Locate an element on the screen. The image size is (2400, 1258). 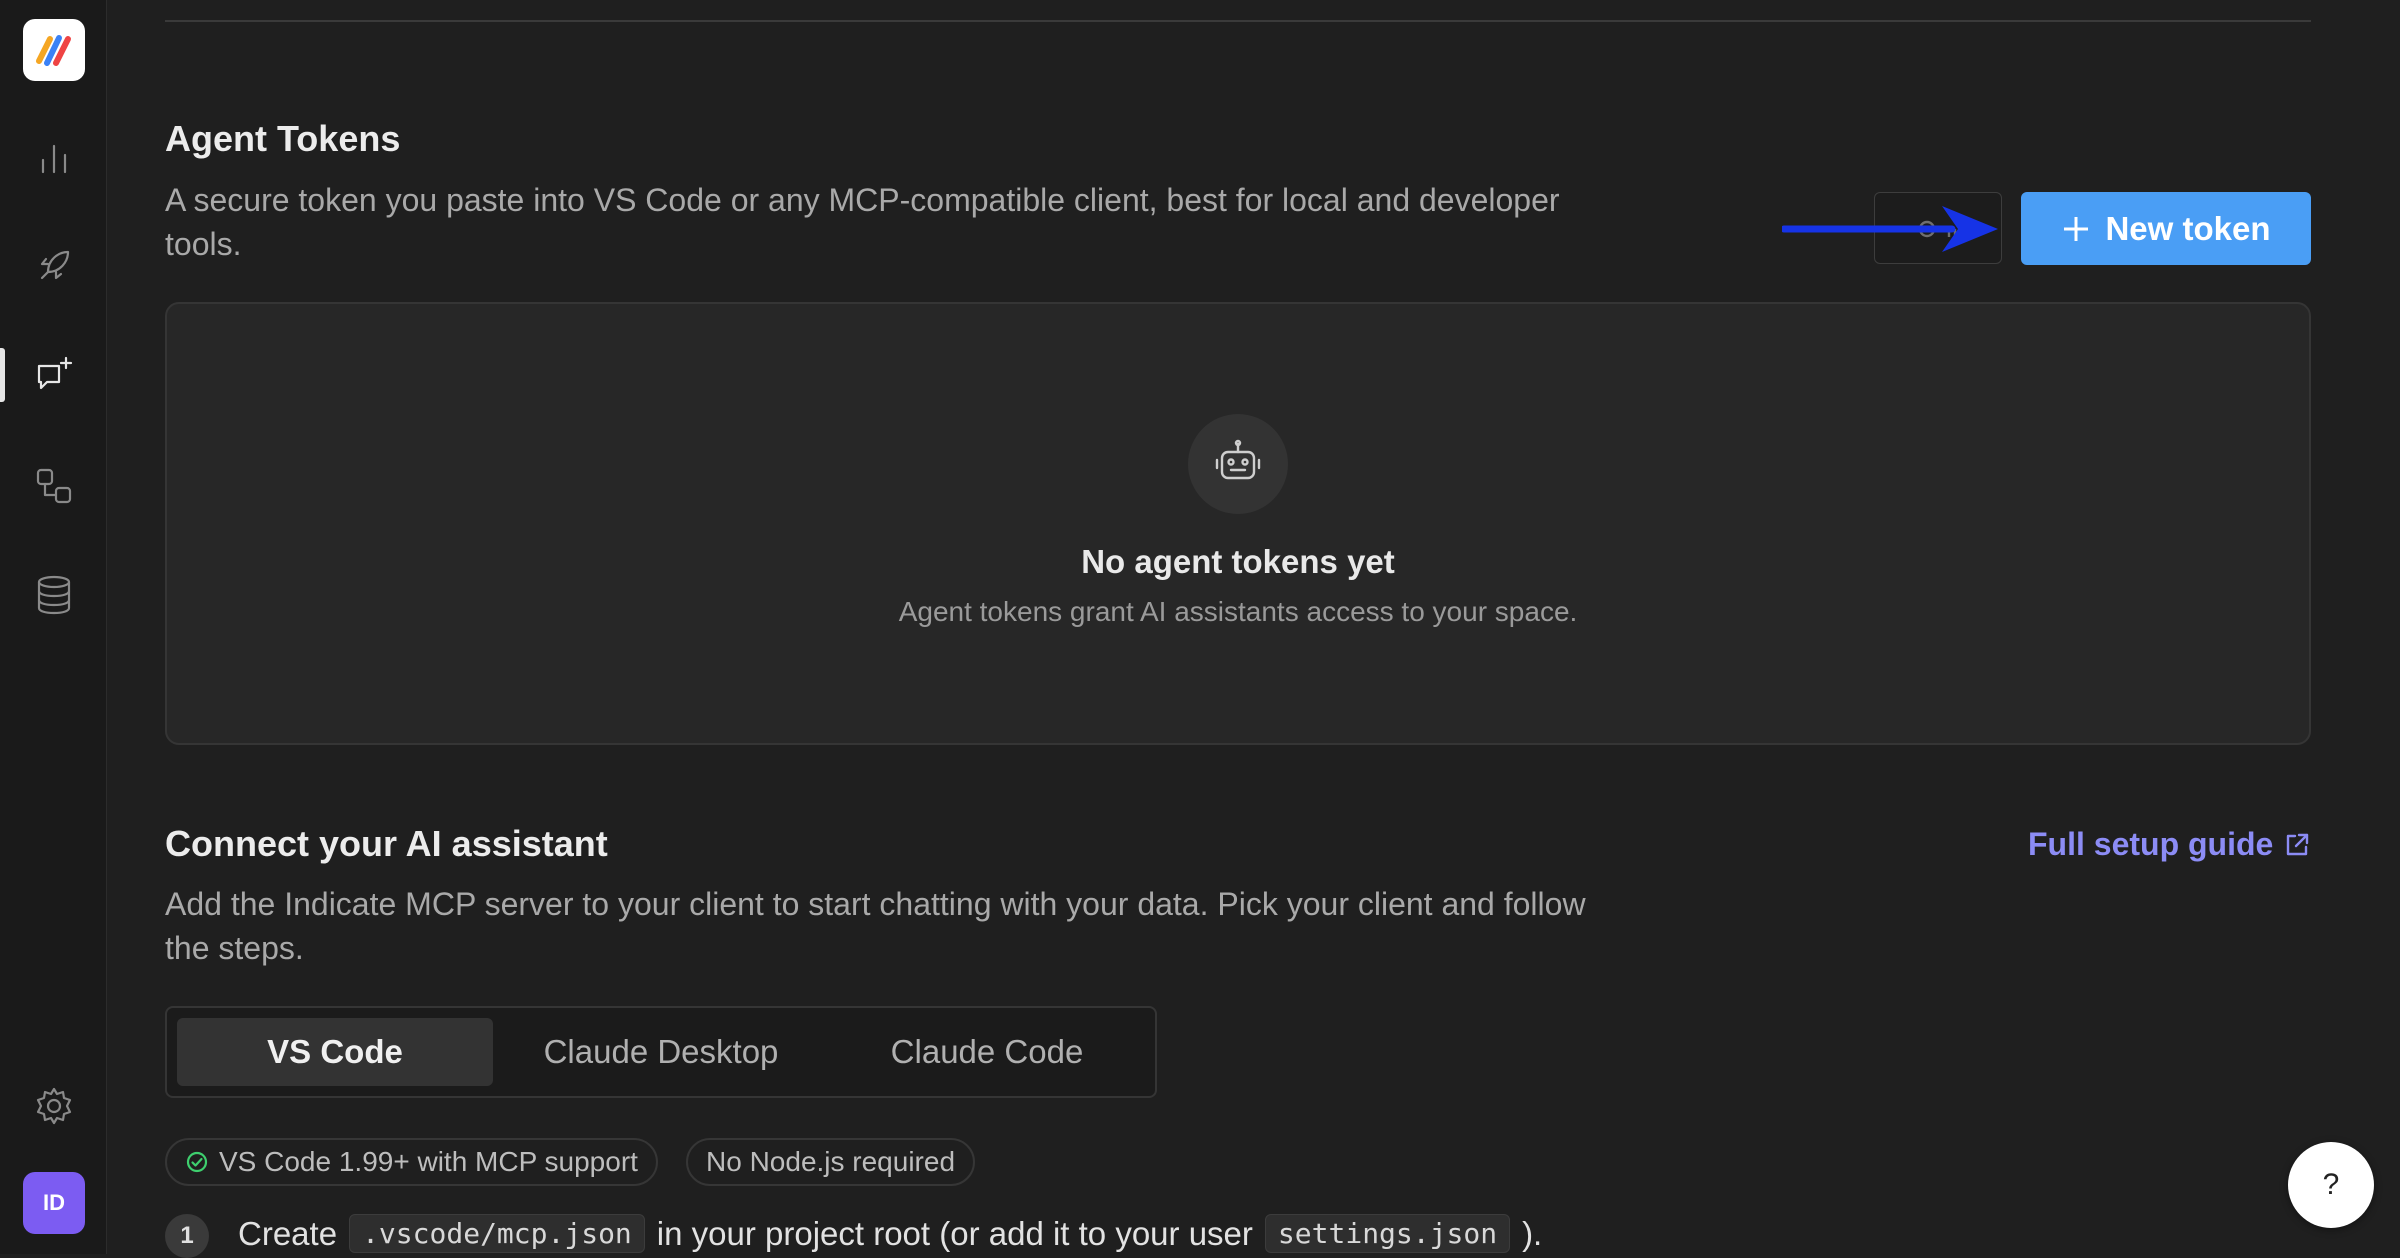
sidebar-item-data is located at coordinates (54, 595).